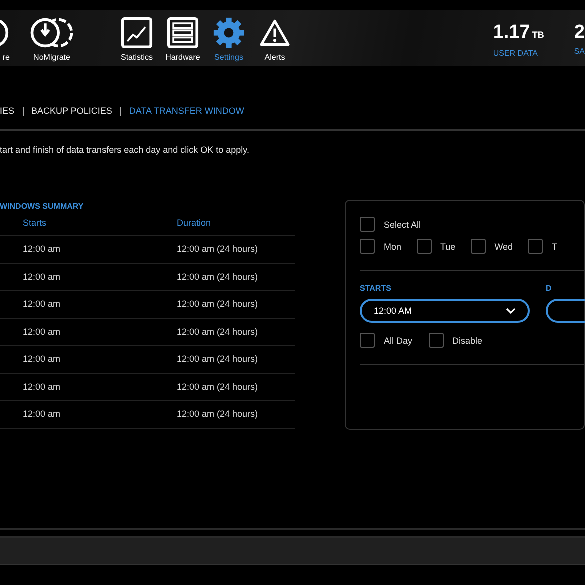 Image resolution: width=585 pixels, height=585 pixels. What do you see at coordinates (579, 33) in the screenshot?
I see `stat-value: 2` at bounding box center [579, 33].